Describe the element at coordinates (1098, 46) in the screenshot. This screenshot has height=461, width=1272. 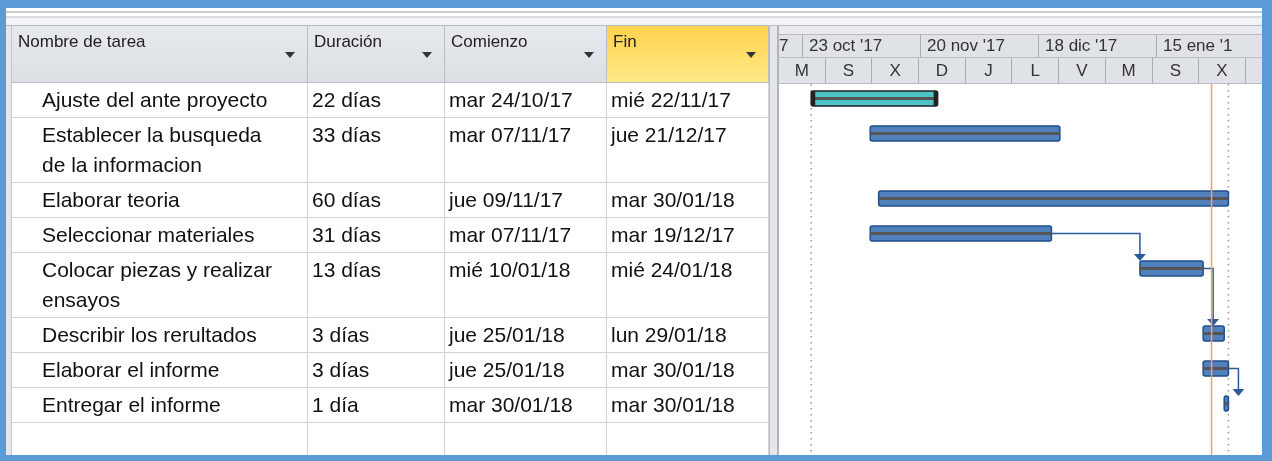
I see `timescale-label: 18 dic '17` at that location.